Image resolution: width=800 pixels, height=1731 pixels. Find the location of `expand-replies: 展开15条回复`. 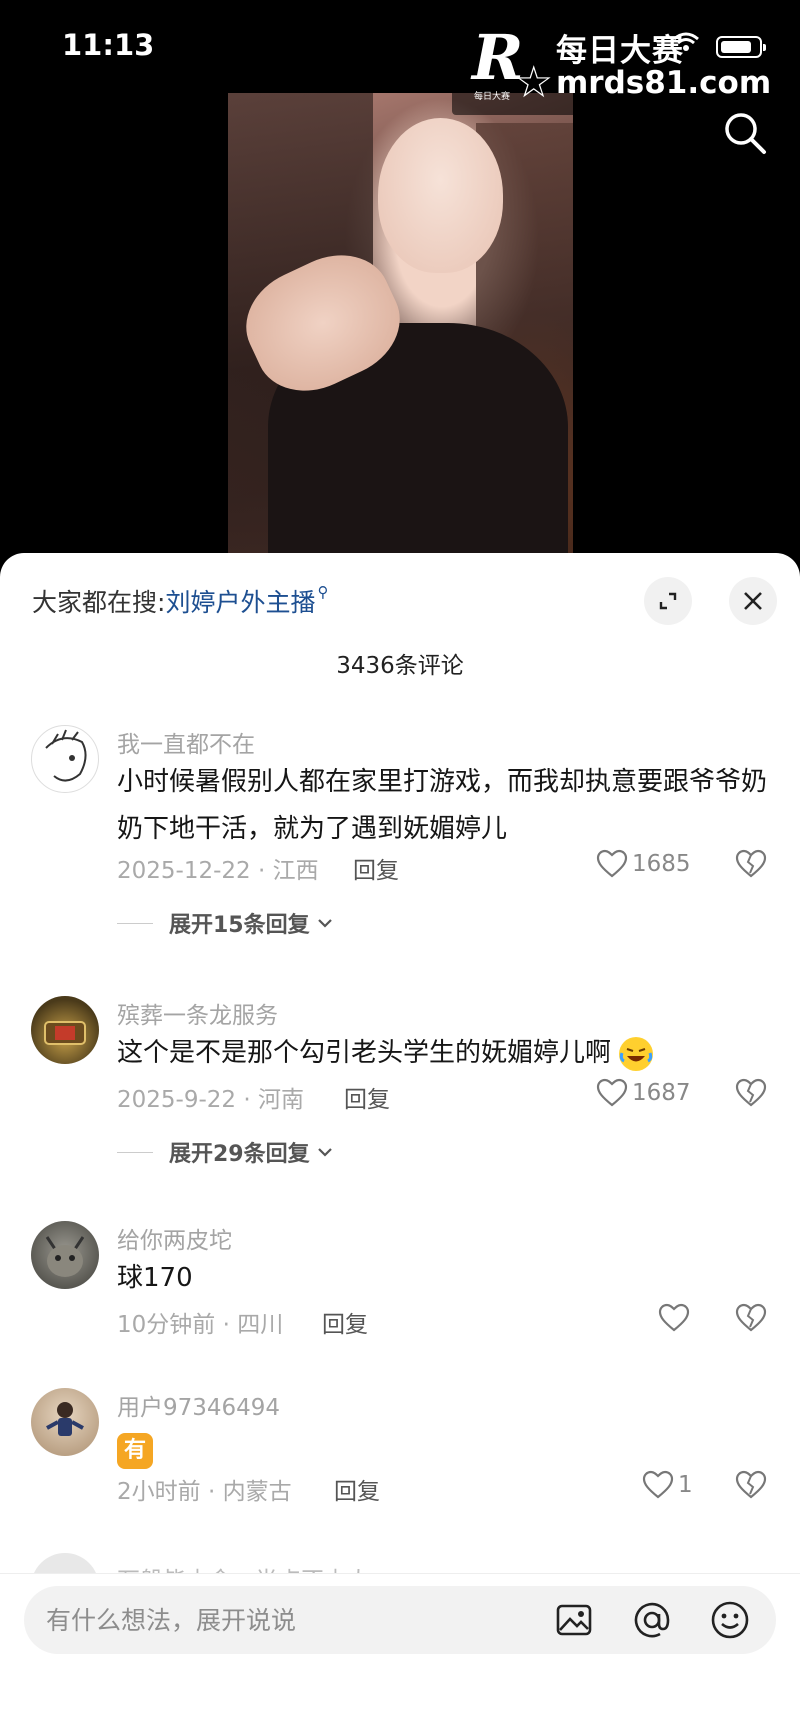

expand-replies: 展开15条回复 is located at coordinates (225, 923).